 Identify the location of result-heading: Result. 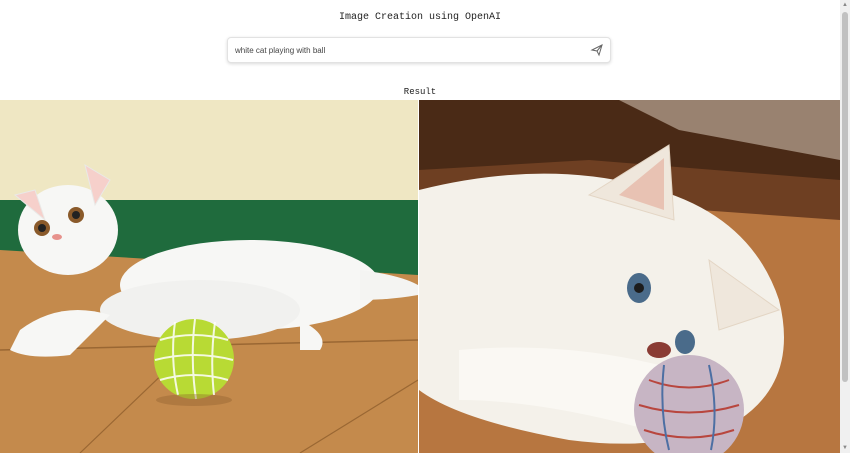
(420, 92).